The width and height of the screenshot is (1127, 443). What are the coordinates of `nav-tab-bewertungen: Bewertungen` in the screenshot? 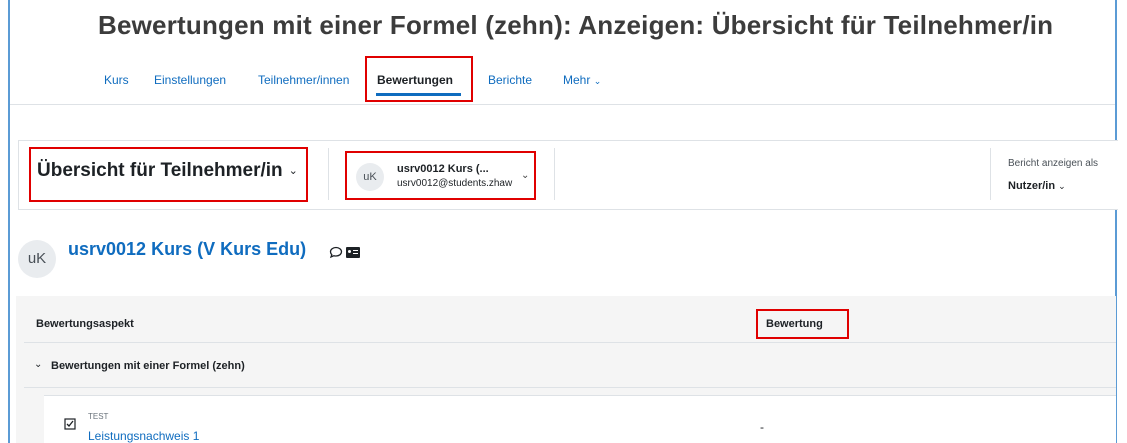 It's located at (415, 80).